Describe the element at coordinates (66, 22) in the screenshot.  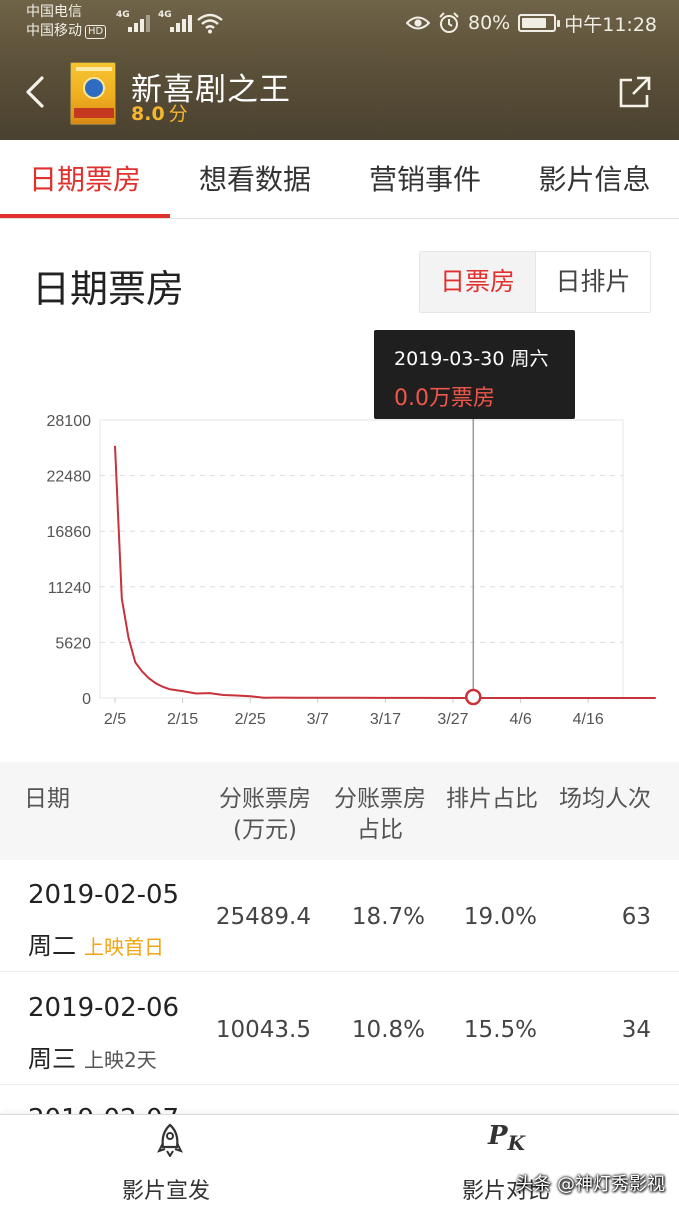
I see `carrier-info: 中国电信 中国移动 HD` at that location.